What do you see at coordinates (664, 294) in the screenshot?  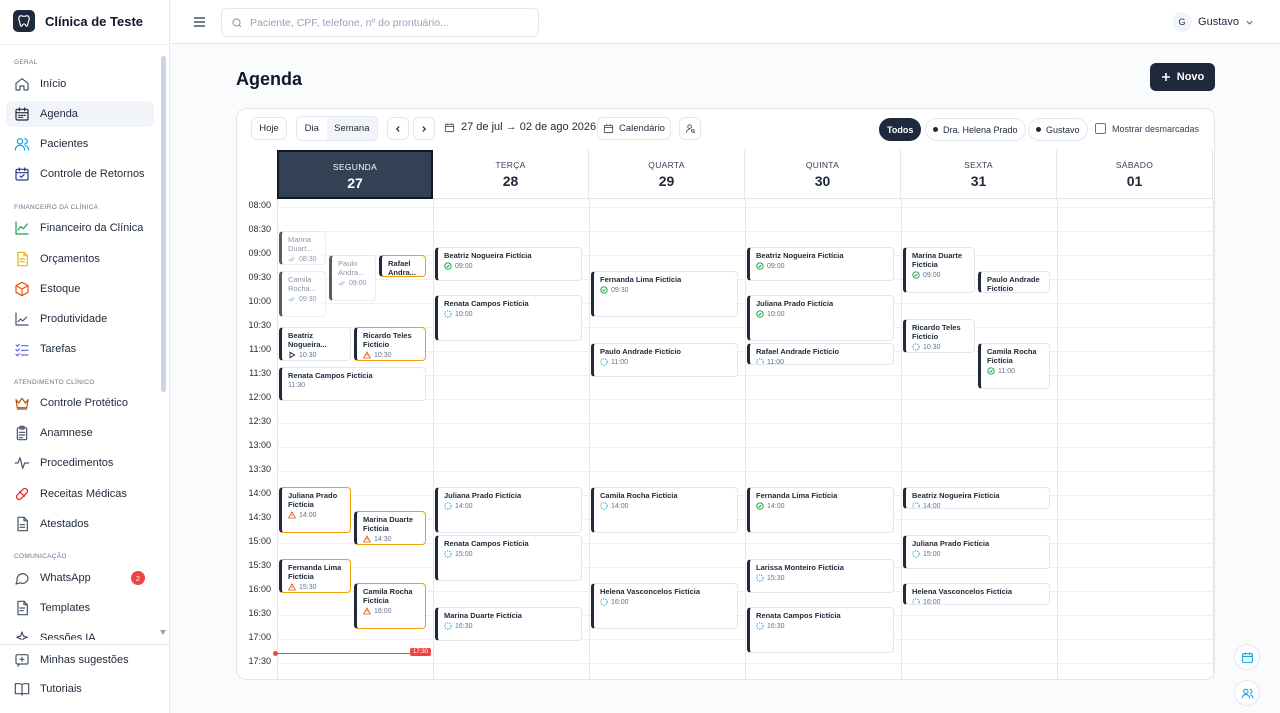 I see `appointment-card: Fernanda Lima Fictícia 09:30` at bounding box center [664, 294].